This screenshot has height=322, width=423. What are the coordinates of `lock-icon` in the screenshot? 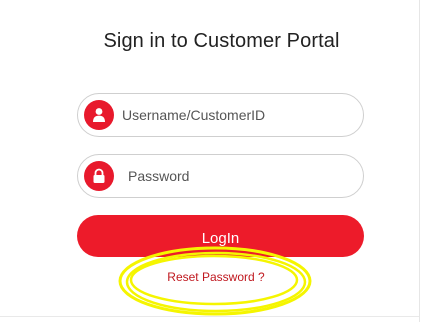 It's located at (99, 176).